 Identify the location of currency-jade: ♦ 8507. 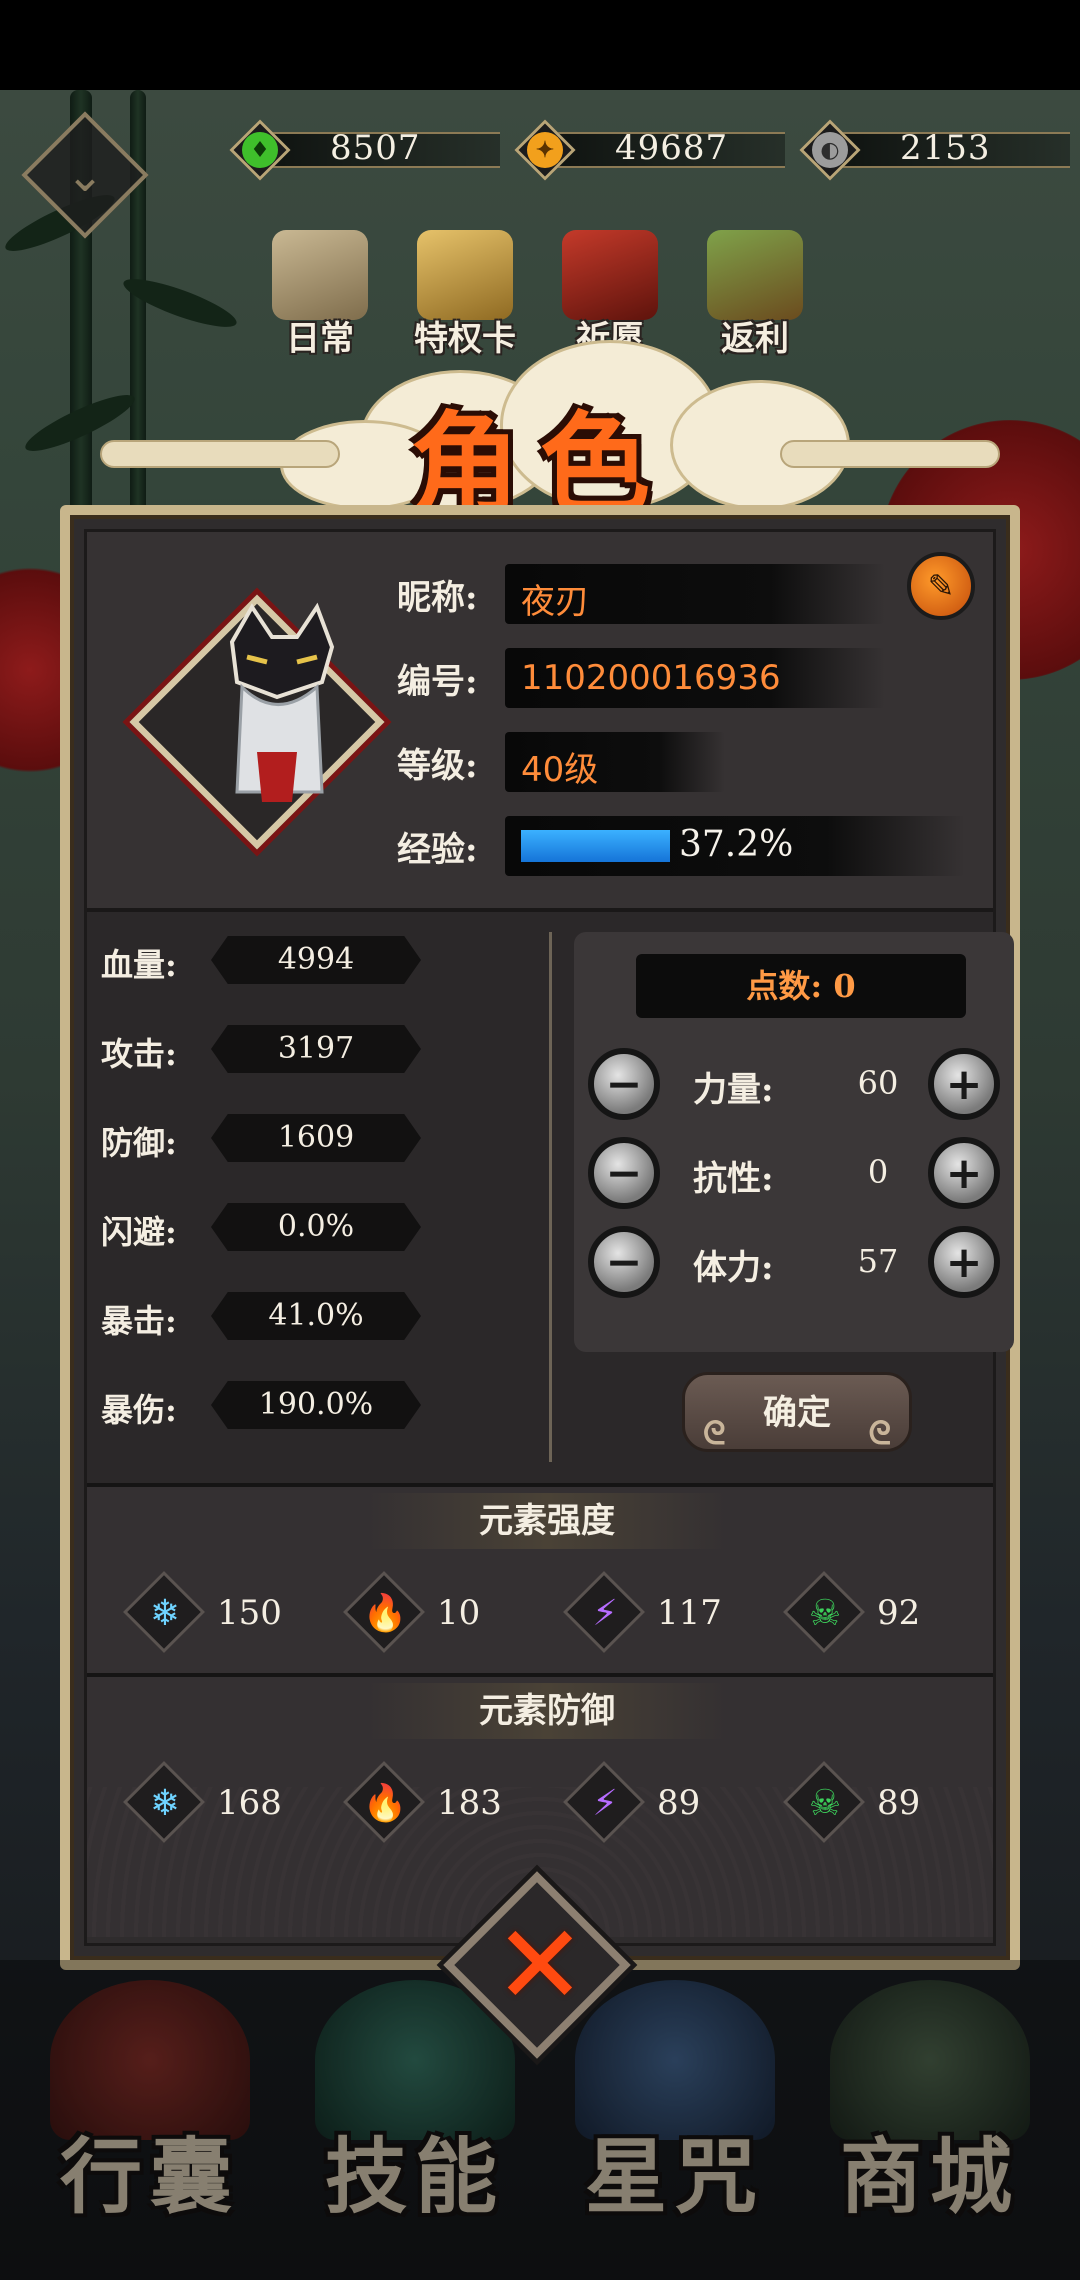
(364, 150).